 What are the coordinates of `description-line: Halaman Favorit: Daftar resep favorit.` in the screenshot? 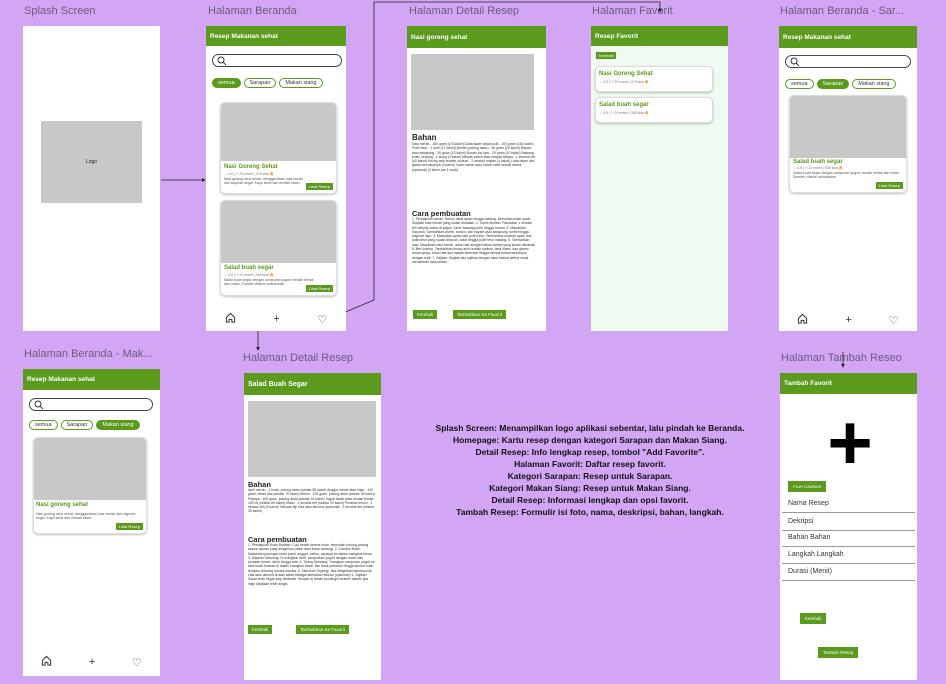 It's located at (590, 464).